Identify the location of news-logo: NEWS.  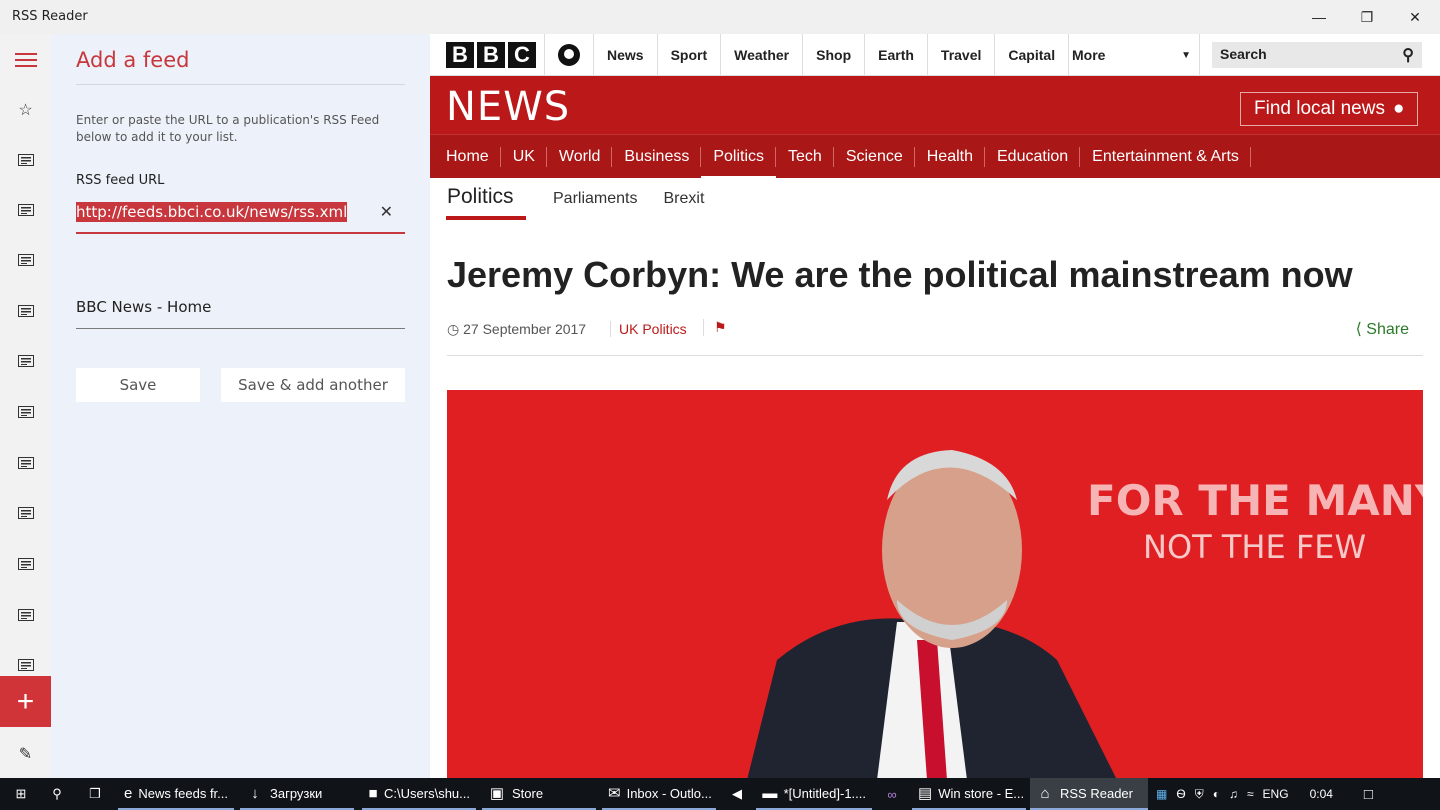
(508, 107).